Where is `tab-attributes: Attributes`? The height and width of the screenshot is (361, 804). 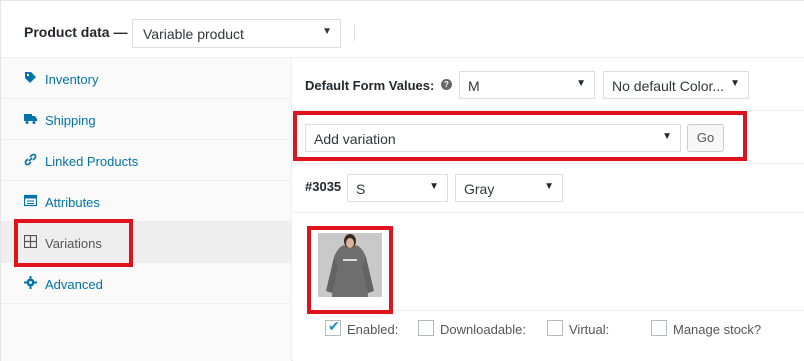
tab-attributes: Attributes is located at coordinates (146, 201).